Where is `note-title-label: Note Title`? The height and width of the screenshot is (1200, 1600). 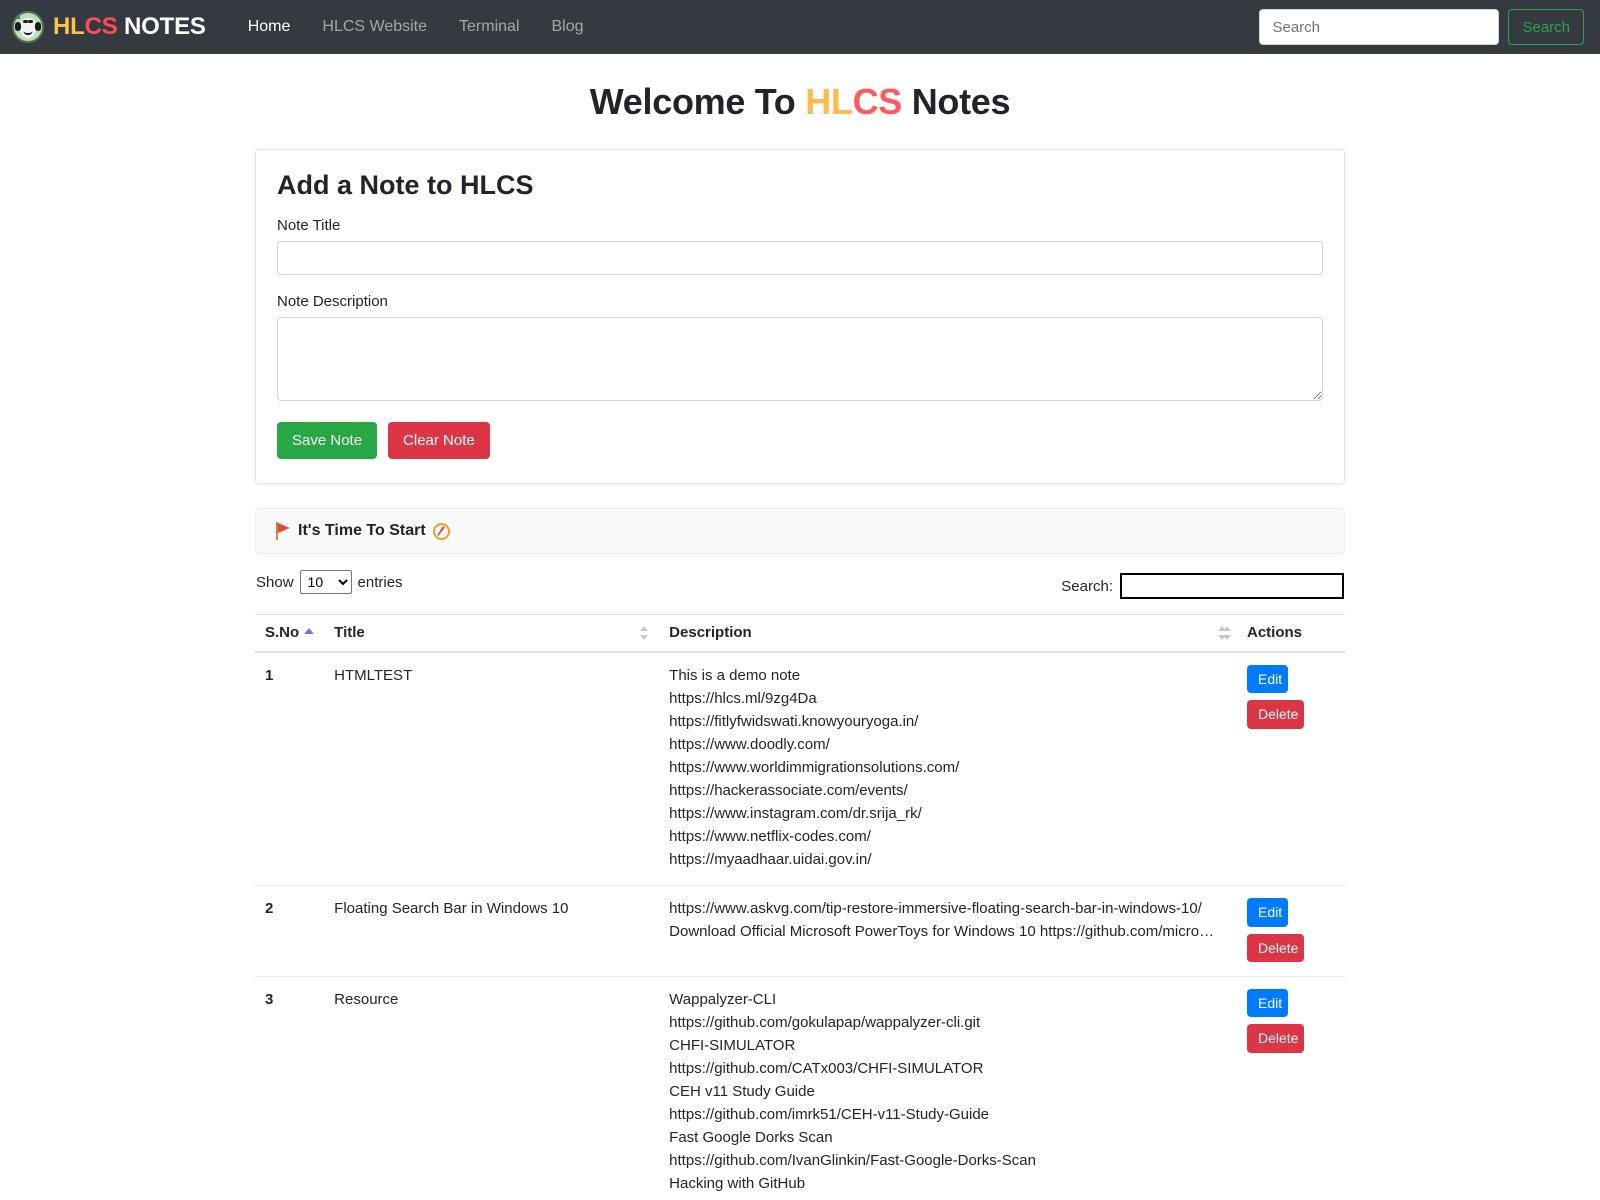 note-title-label: Note Title is located at coordinates (309, 225).